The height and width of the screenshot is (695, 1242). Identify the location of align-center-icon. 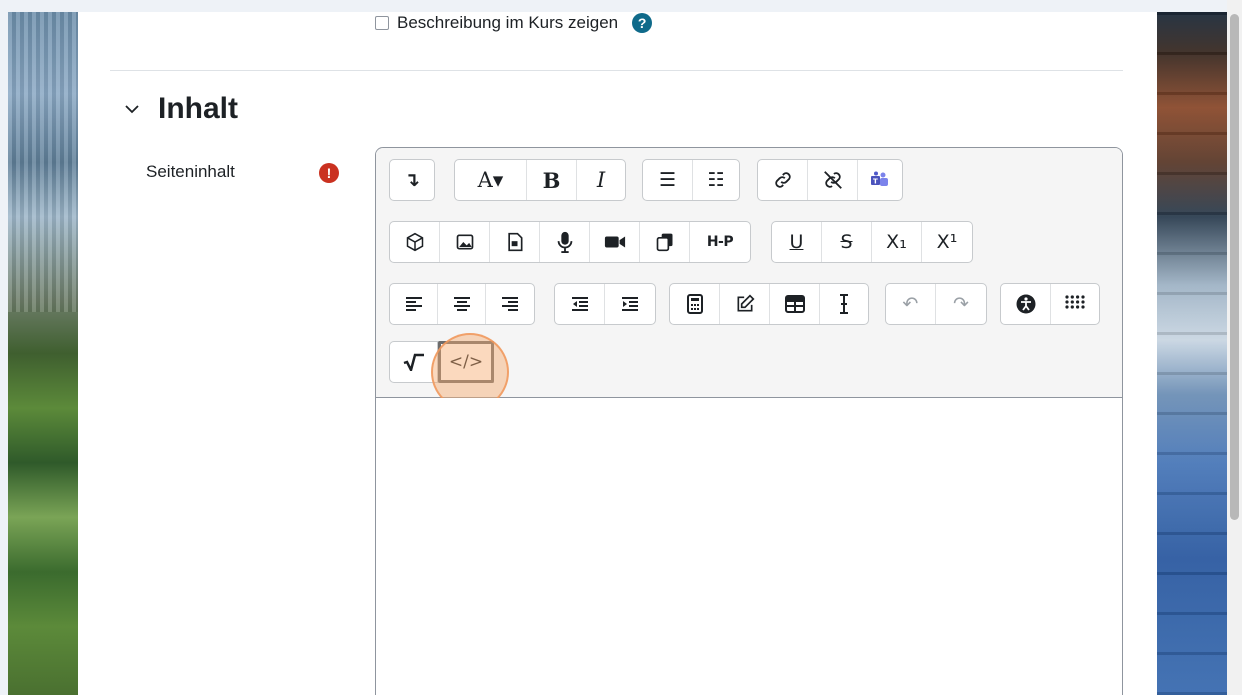
(461, 304).